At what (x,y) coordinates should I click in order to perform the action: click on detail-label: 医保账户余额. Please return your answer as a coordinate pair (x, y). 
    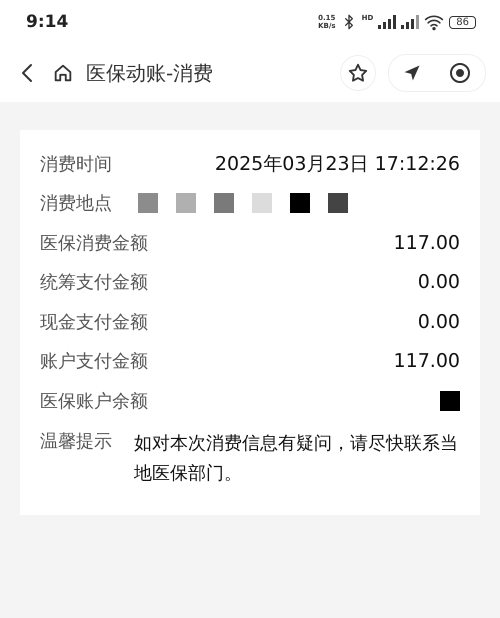
    Looking at the image, I should click on (94, 401).